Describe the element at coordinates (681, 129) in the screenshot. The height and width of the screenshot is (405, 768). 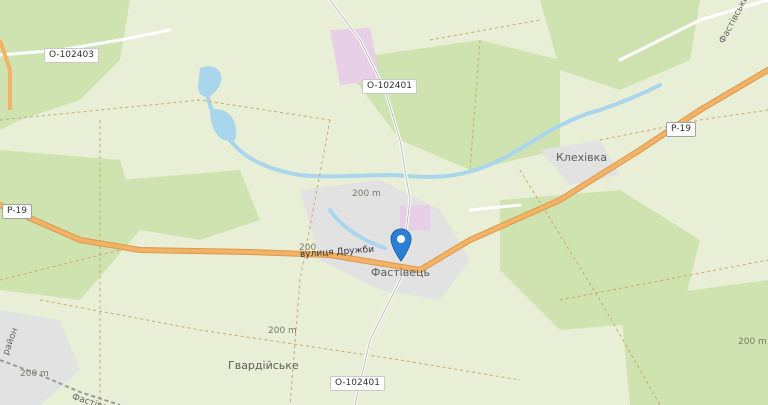
I see `road-shield-p19-right: P-19` at that location.